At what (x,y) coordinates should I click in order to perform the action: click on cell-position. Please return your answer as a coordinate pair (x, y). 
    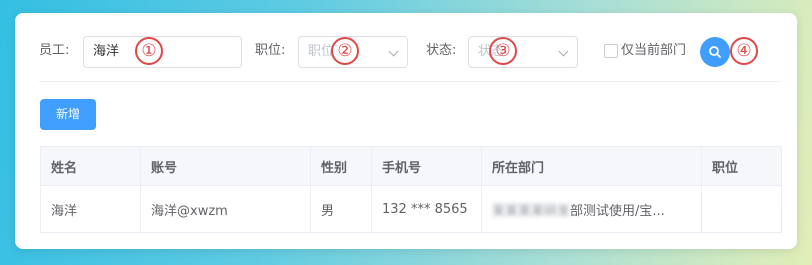
    Looking at the image, I should click on (741, 209).